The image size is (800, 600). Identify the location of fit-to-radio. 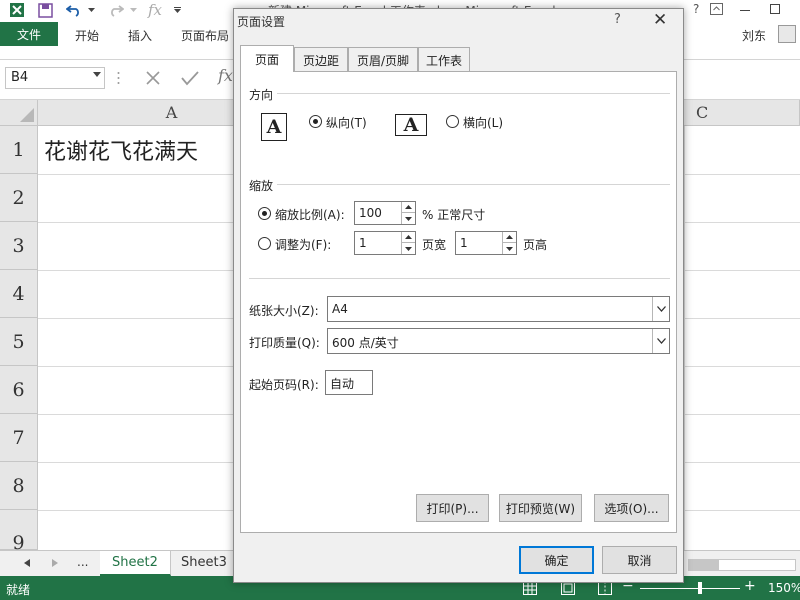
(264, 243).